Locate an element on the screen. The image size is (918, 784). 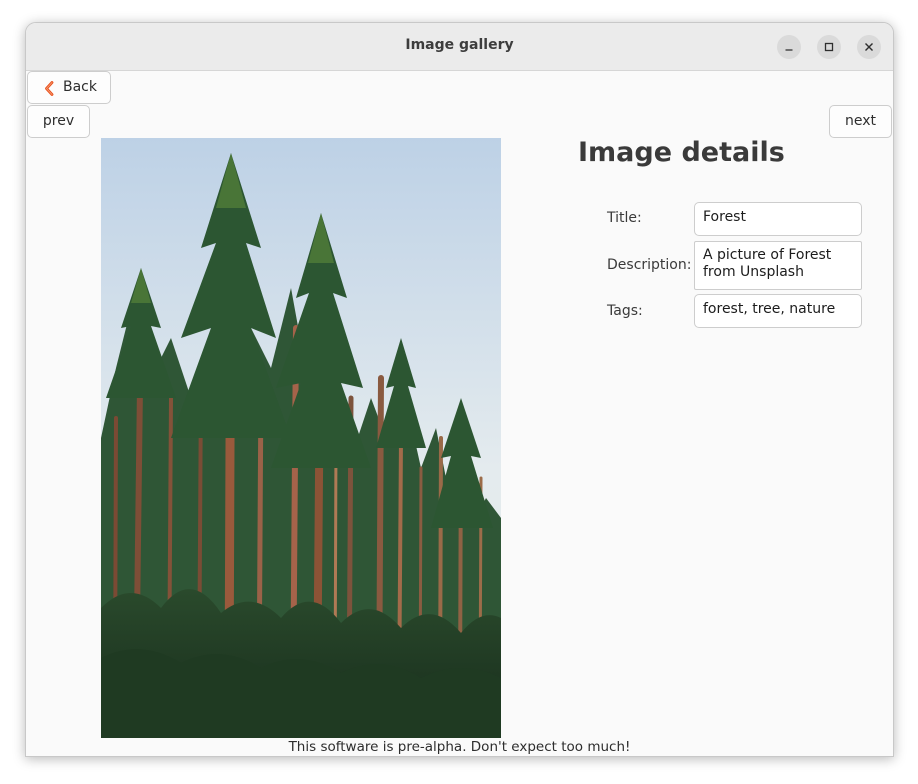
title-bar: Image gallery is located at coordinates (459, 47).